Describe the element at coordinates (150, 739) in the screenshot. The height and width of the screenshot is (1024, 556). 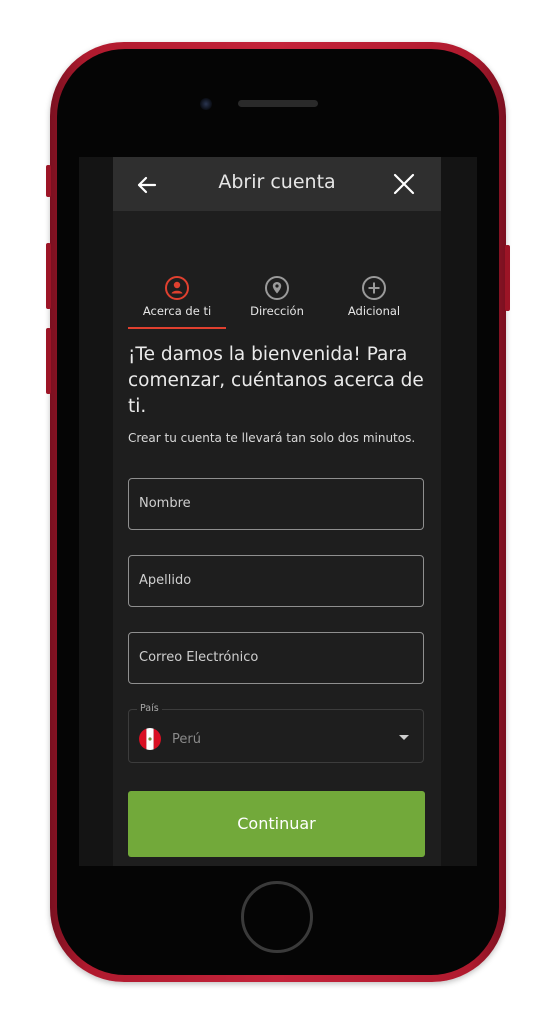
I see `peru-flag-icon` at that location.